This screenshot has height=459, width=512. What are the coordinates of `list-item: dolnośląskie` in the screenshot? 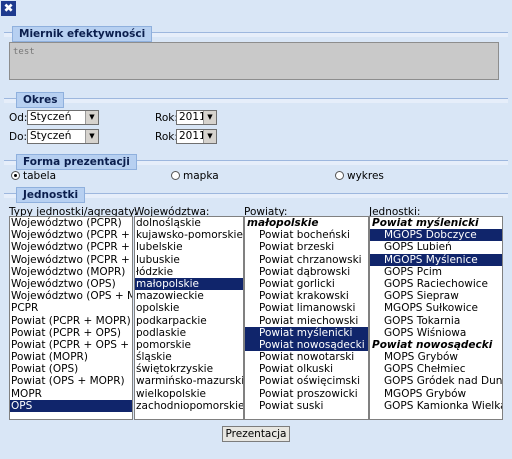 It's located at (189, 223).